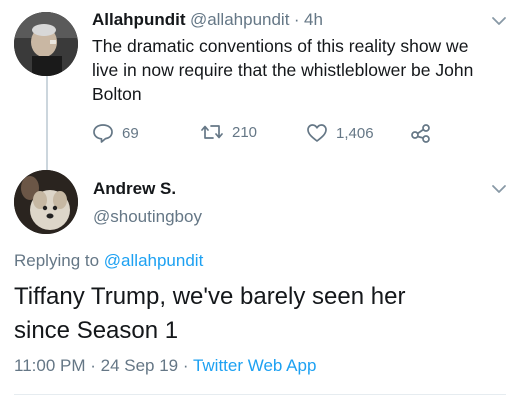  Describe the element at coordinates (355, 133) in the screenshot. I see `like-count: 1,406` at that location.